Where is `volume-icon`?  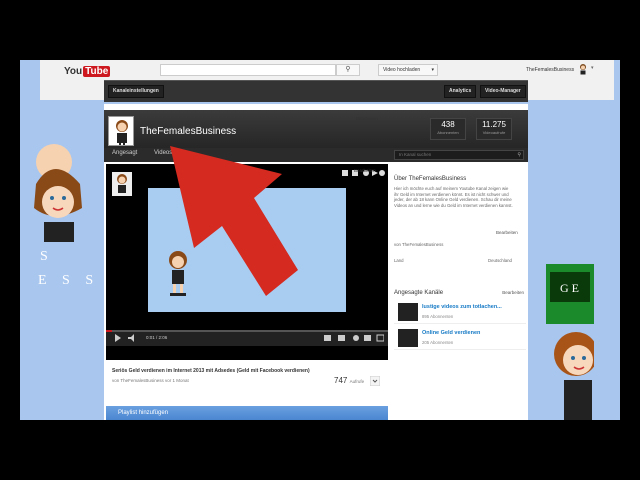 volume-icon is located at coordinates (133, 338).